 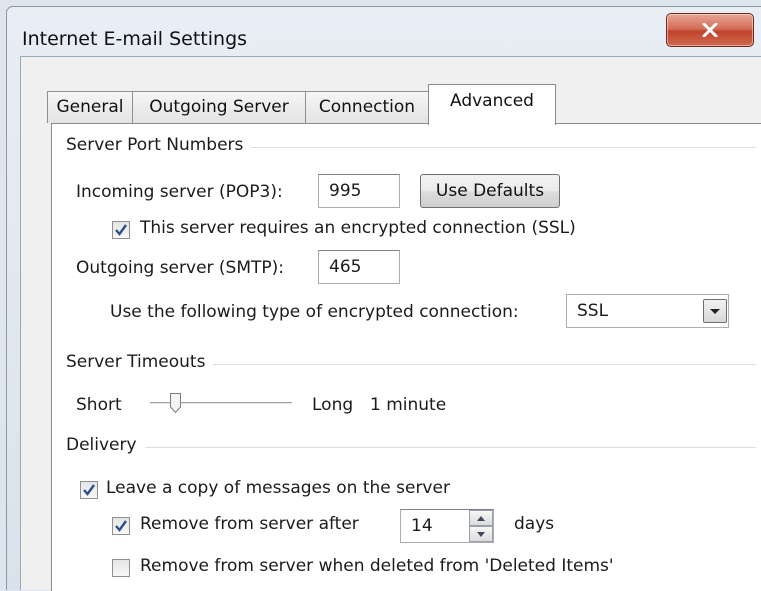 I want to click on outgoing-port-input: 465, so click(x=359, y=267).